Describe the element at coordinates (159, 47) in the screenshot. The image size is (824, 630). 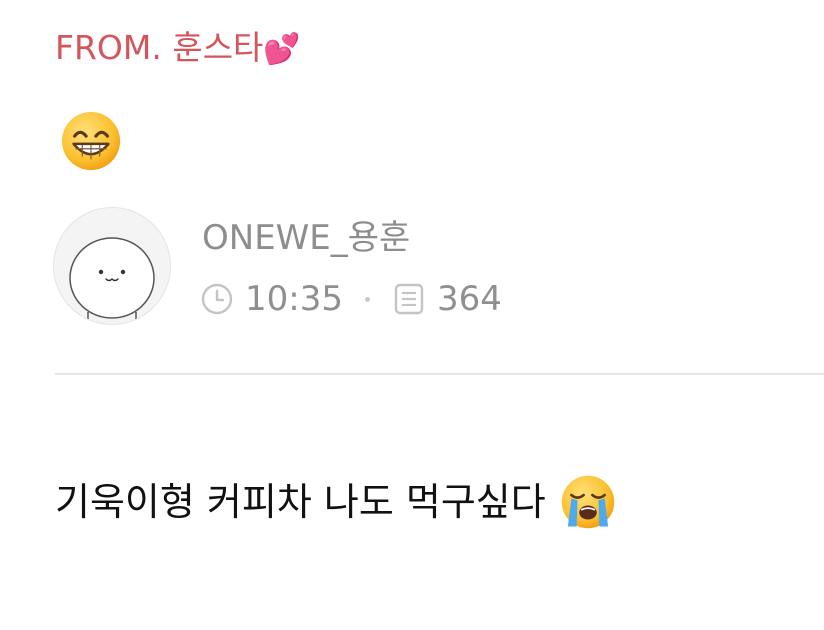
I see `from-label: FROM. 훈스타` at that location.